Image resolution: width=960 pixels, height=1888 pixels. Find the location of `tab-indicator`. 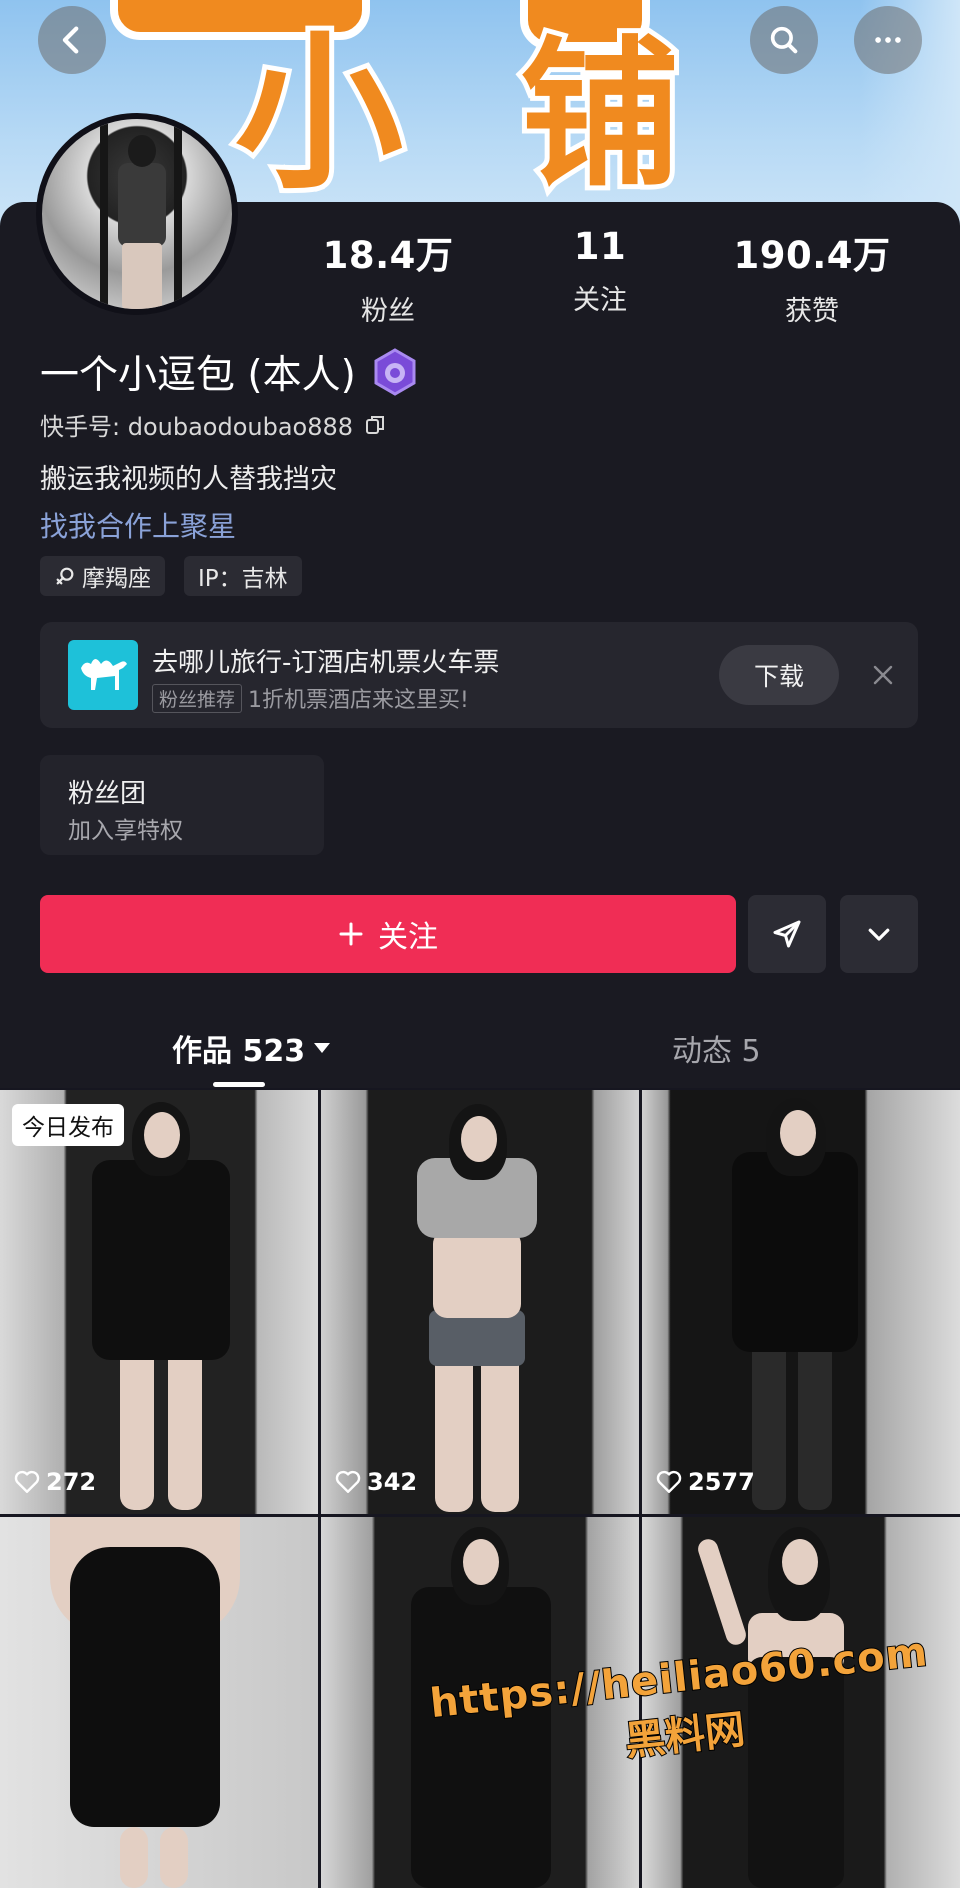

tab-indicator is located at coordinates (239, 1084).